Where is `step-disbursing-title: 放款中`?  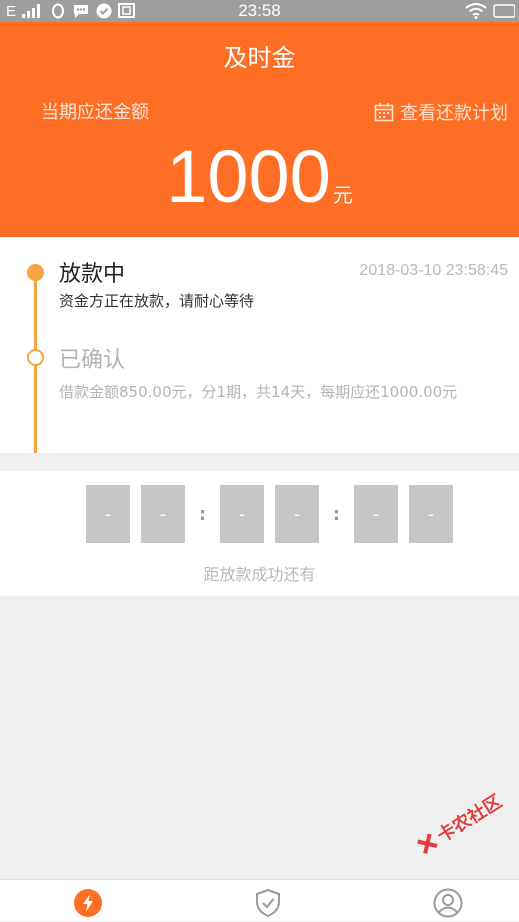
step-disbursing-title: 放款中 is located at coordinates (92, 274).